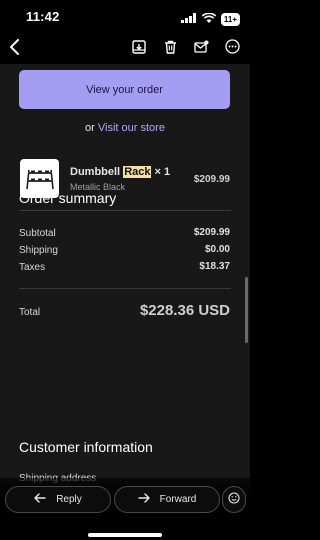 The width and height of the screenshot is (320, 540). I want to click on reply-icon, so click(40, 499).